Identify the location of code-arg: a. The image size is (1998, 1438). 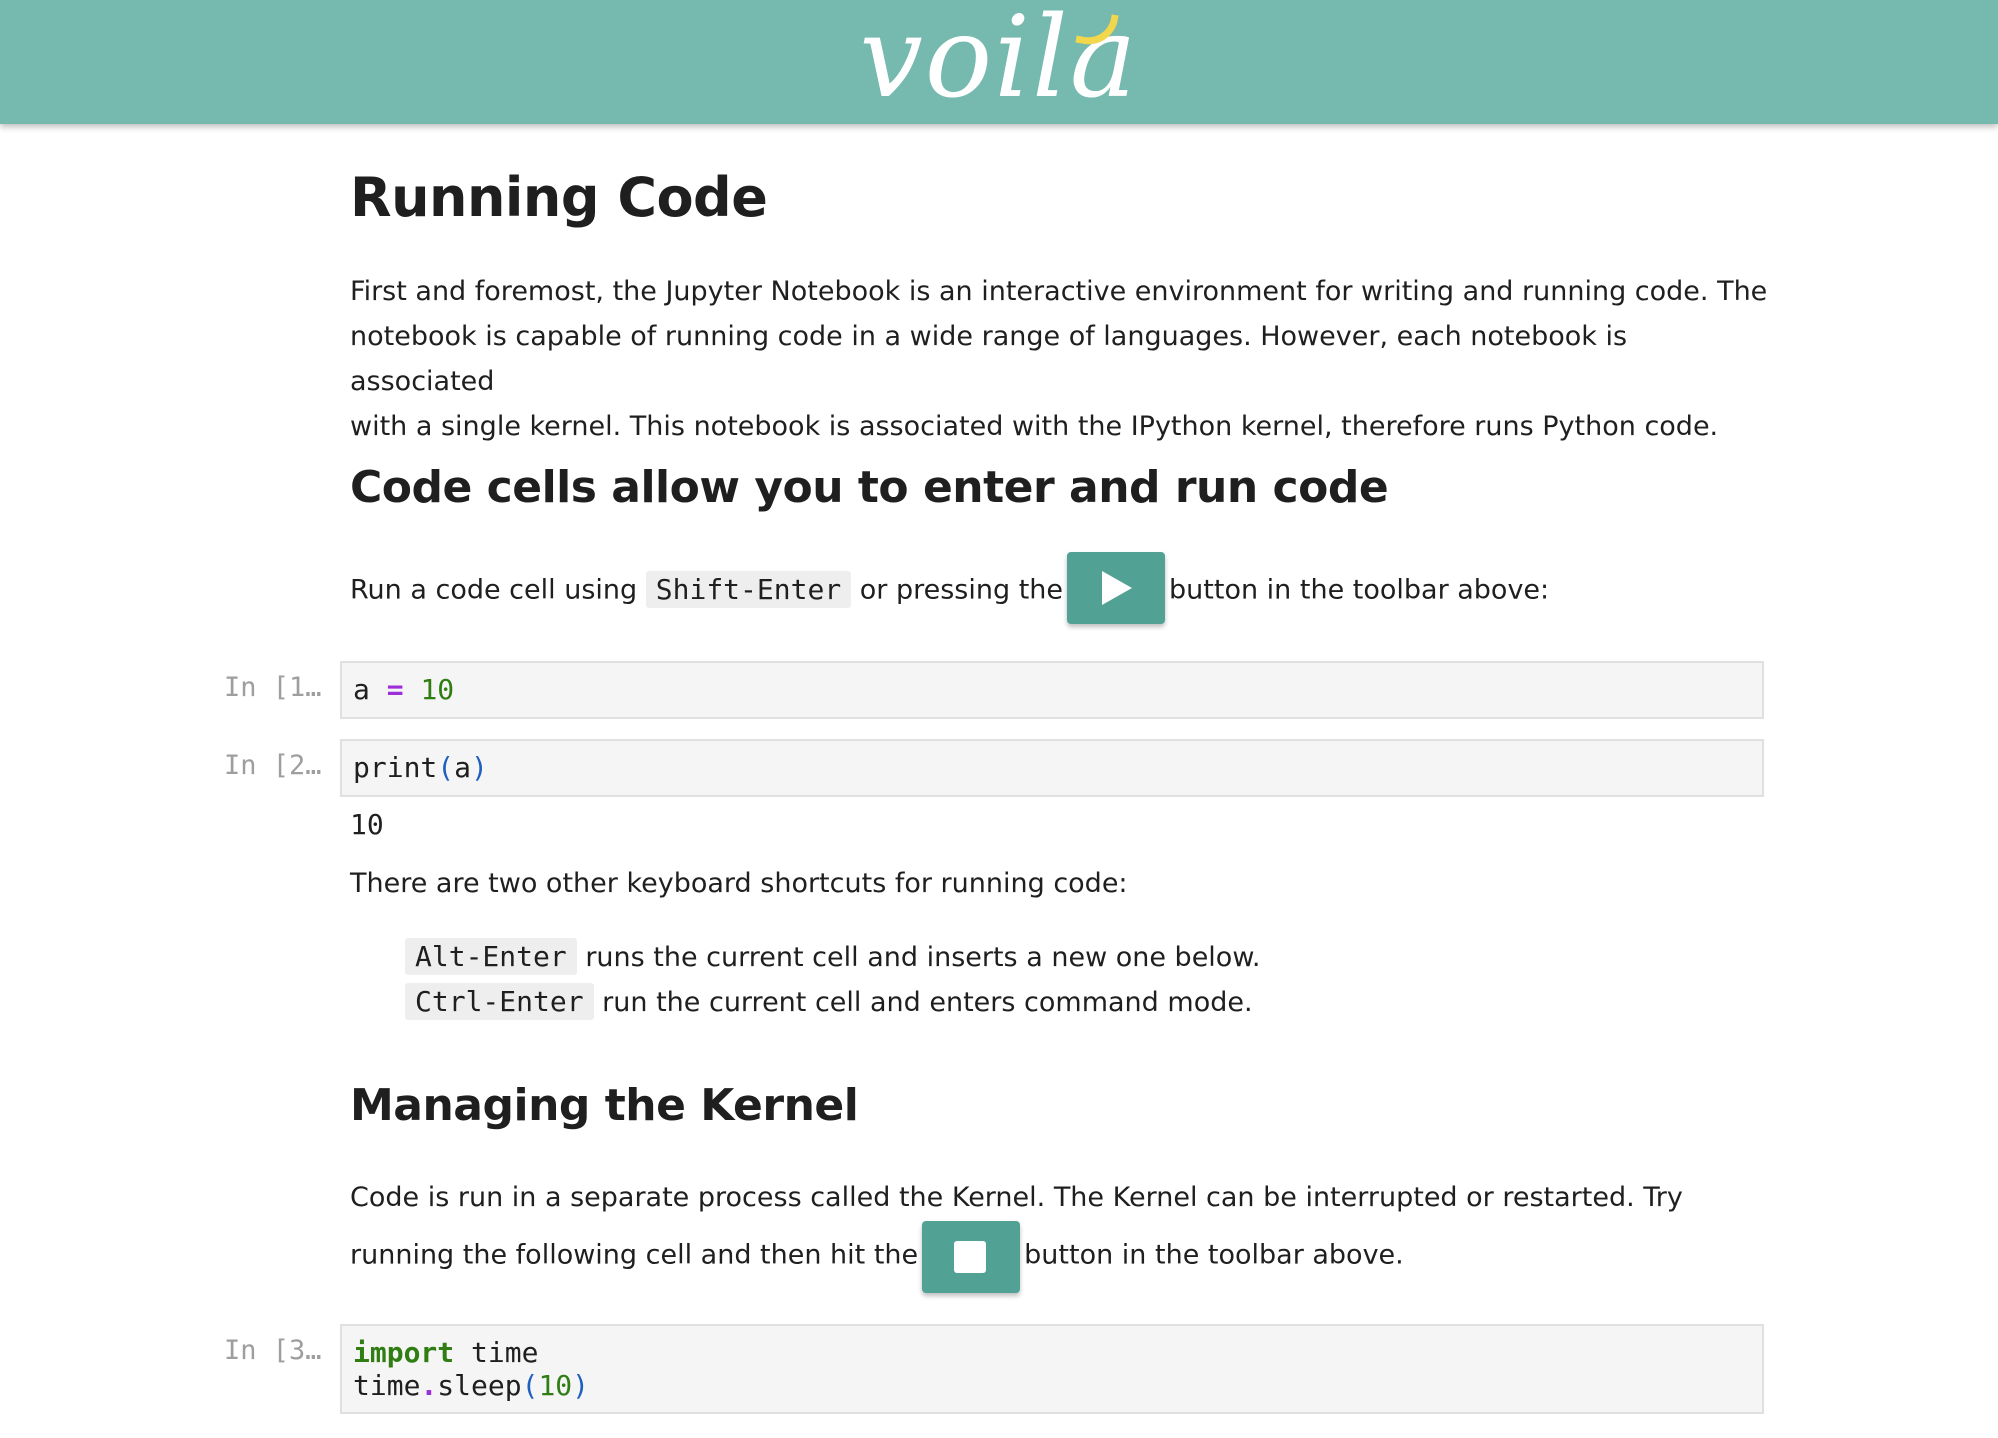
(463, 767).